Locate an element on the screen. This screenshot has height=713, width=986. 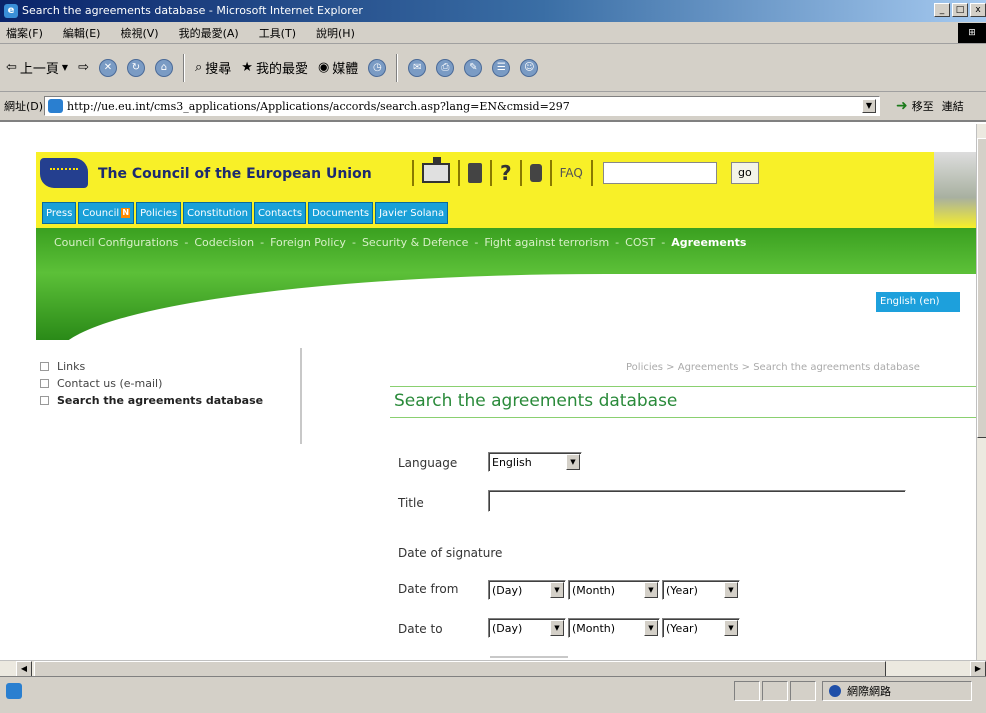
subnav-security-defence: Security & Defence is located at coordinates (415, 242).